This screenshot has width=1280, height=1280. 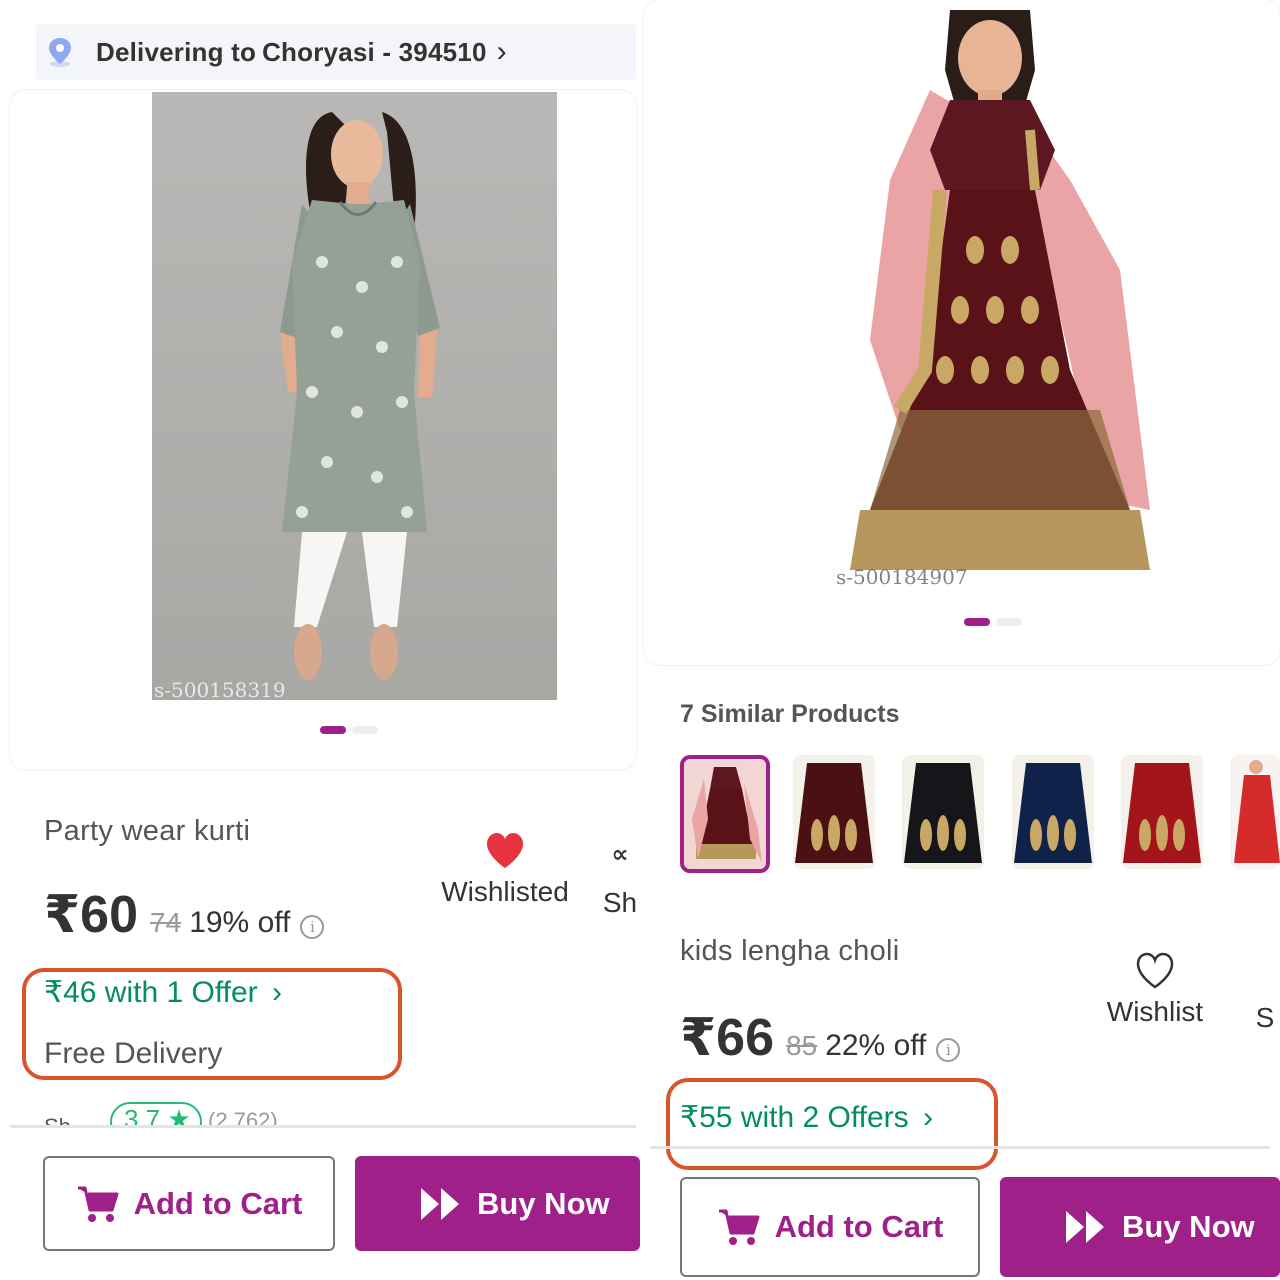 I want to click on share-icon: ∝, so click(x=620, y=854).